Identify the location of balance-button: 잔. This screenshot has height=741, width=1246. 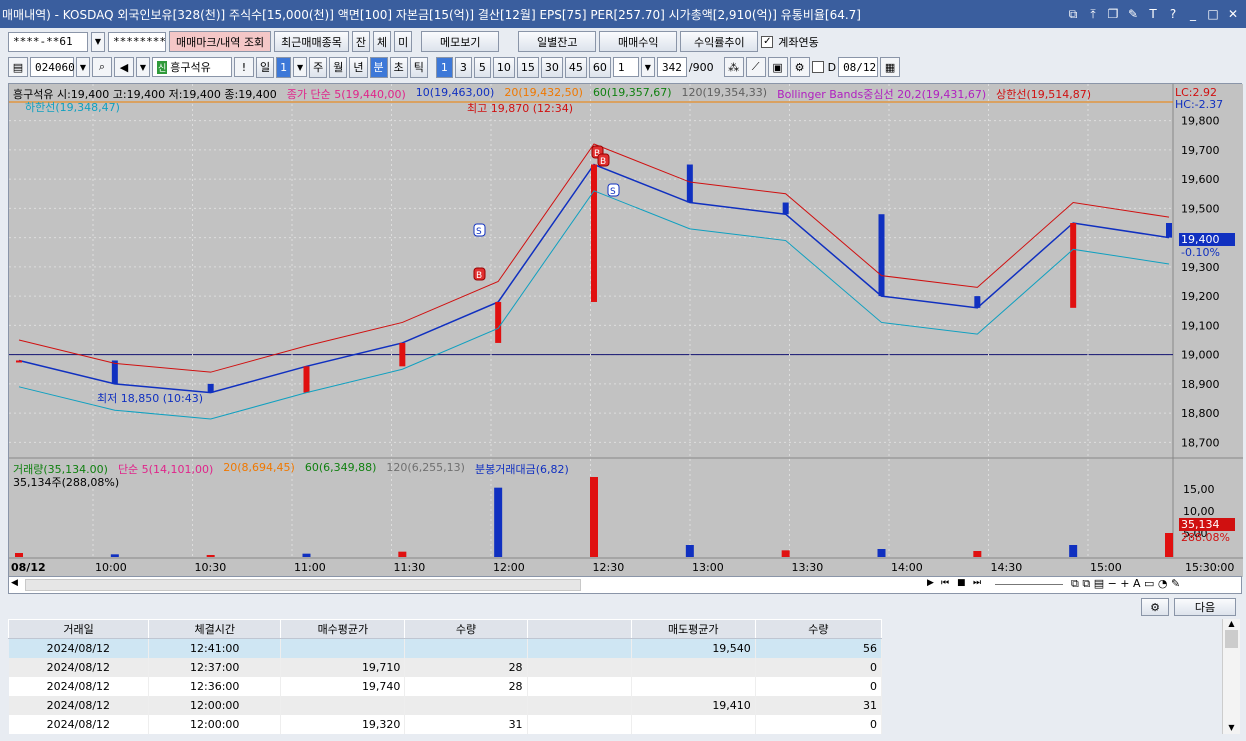
(361, 41).